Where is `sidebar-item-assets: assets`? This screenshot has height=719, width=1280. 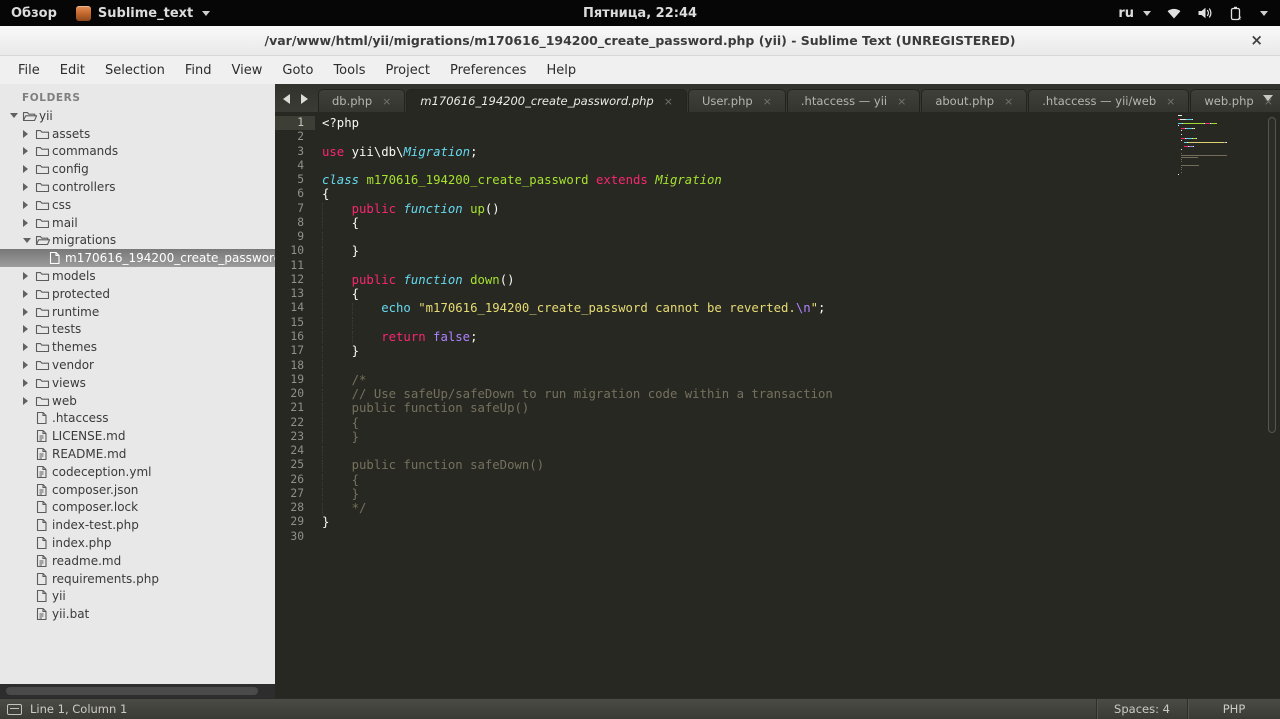
sidebar-item-assets: assets is located at coordinates (137, 134).